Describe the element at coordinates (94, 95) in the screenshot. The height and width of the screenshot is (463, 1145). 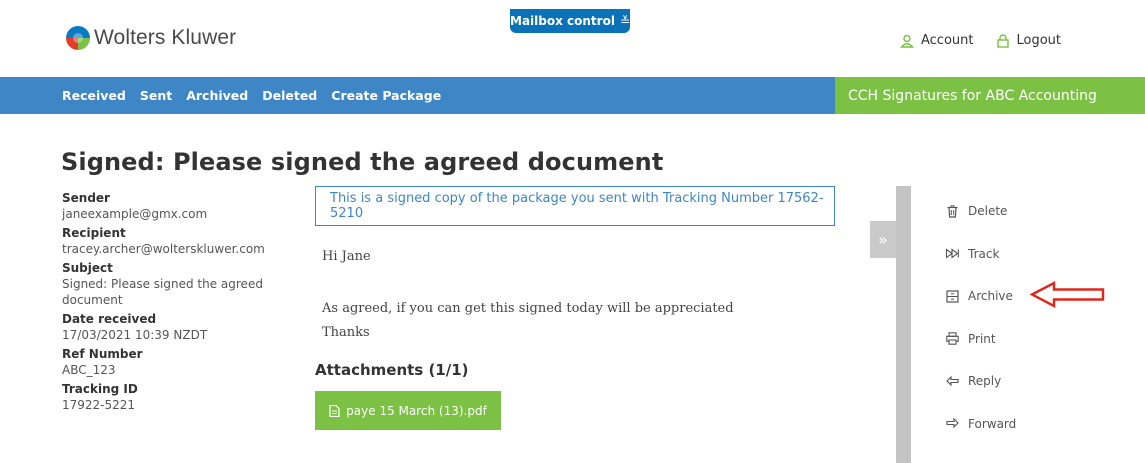
I see `nav-received: Received` at that location.